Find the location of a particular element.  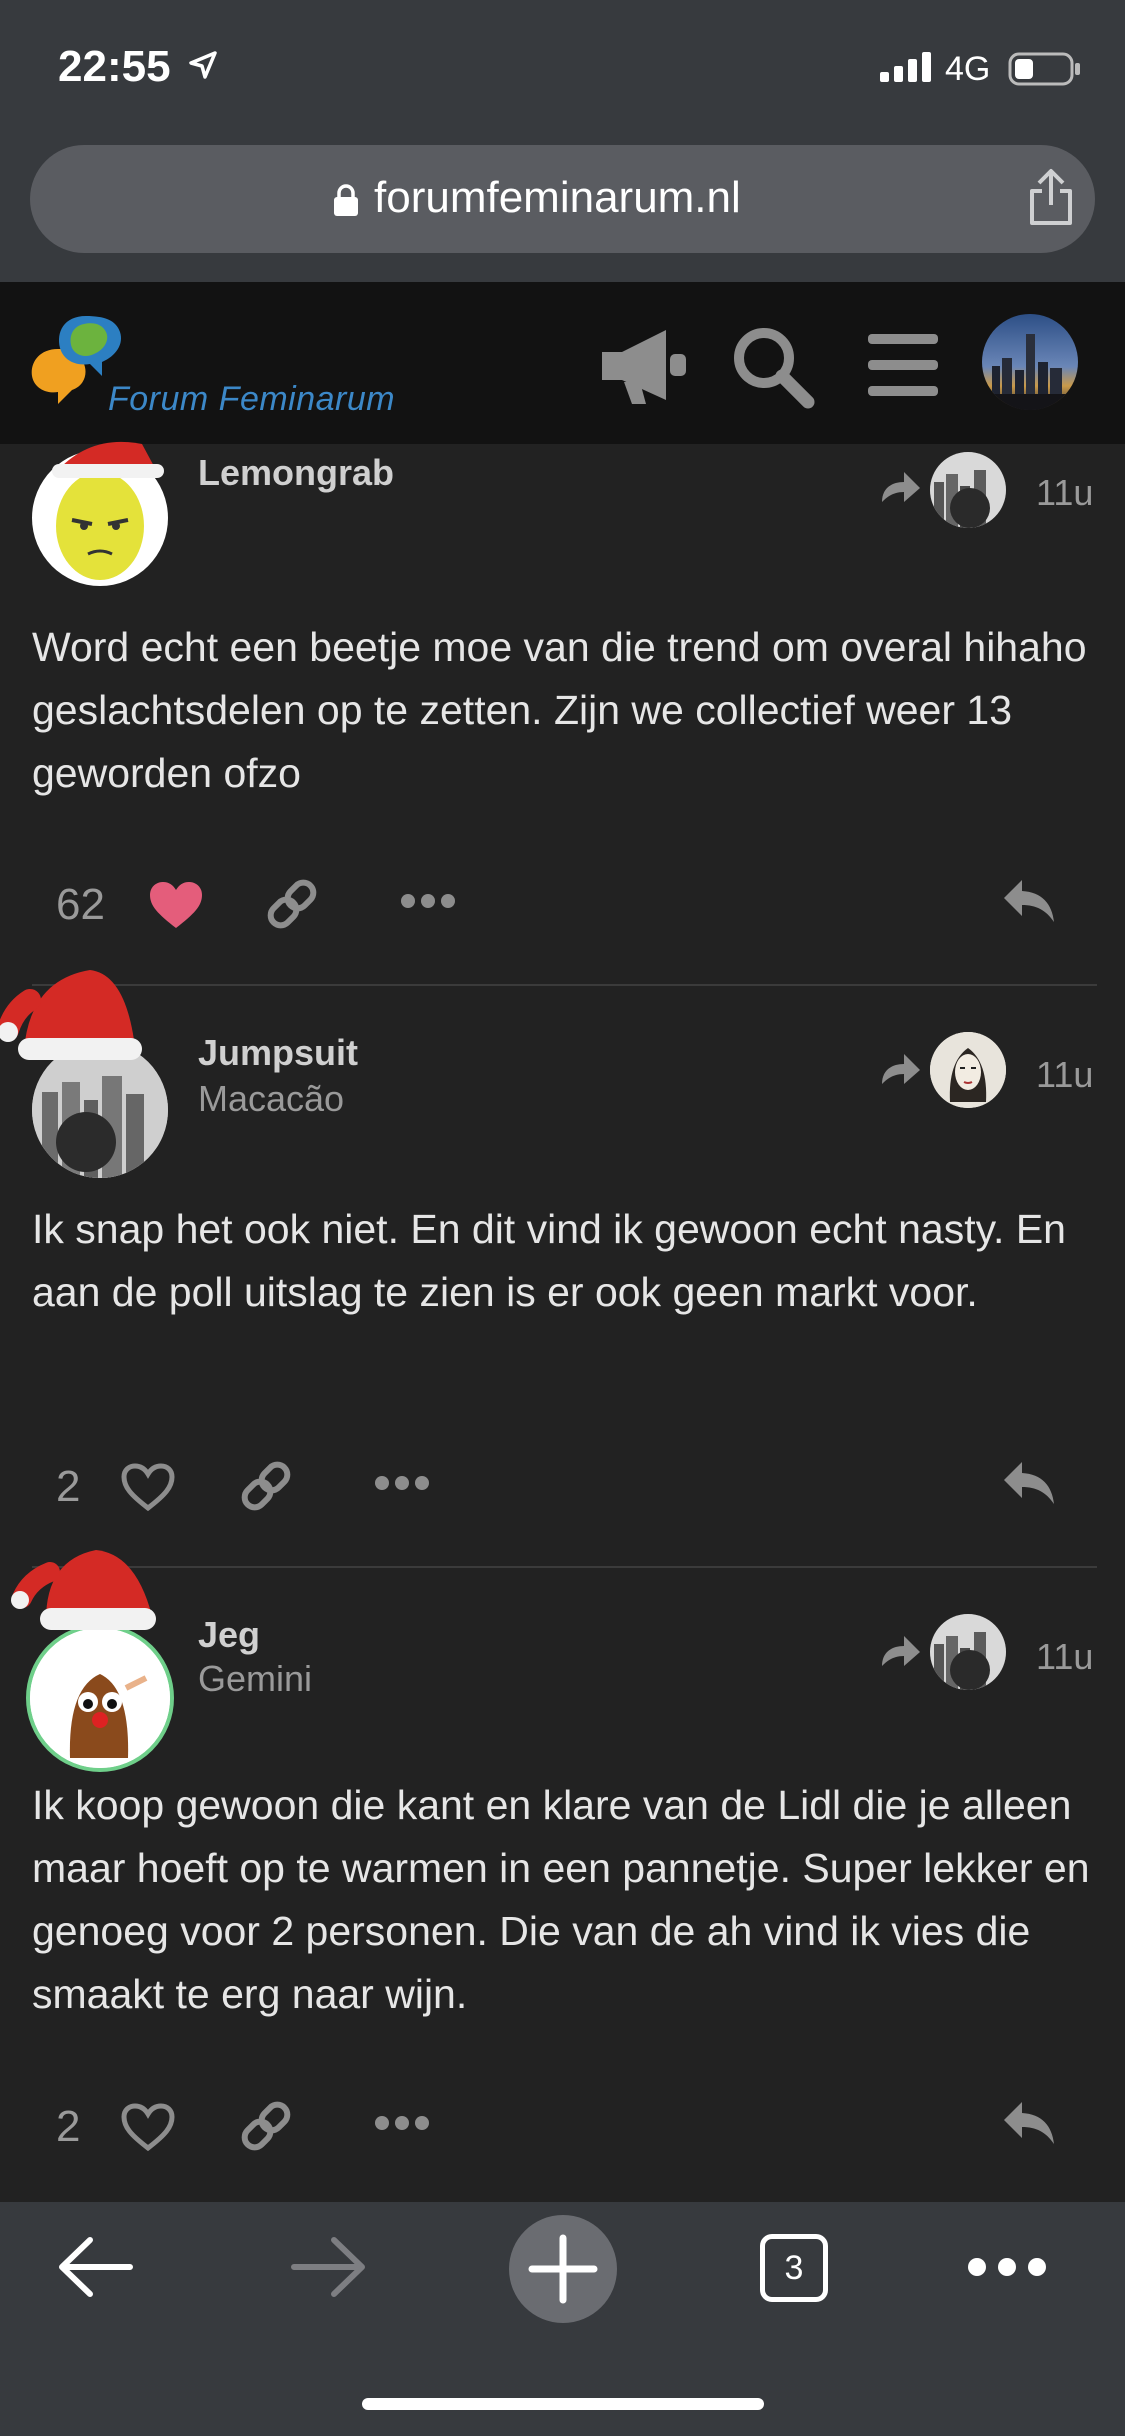

back-arrow-icon is located at coordinates (96, 2267).